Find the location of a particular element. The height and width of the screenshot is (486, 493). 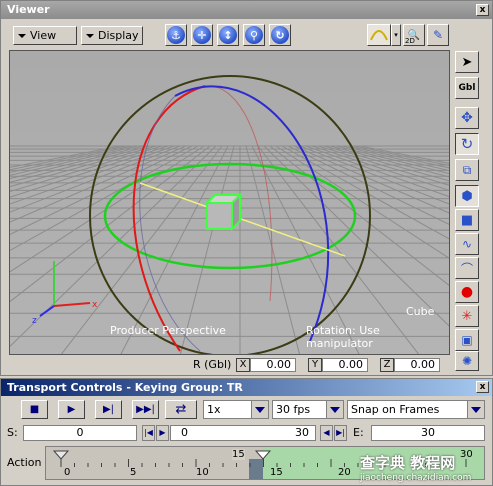

loop-icon: ⇄ is located at coordinates (181, 409).